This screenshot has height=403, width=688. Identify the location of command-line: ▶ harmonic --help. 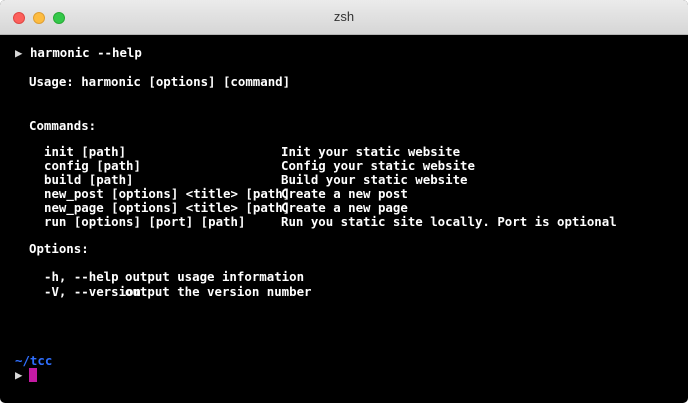
(78, 53).